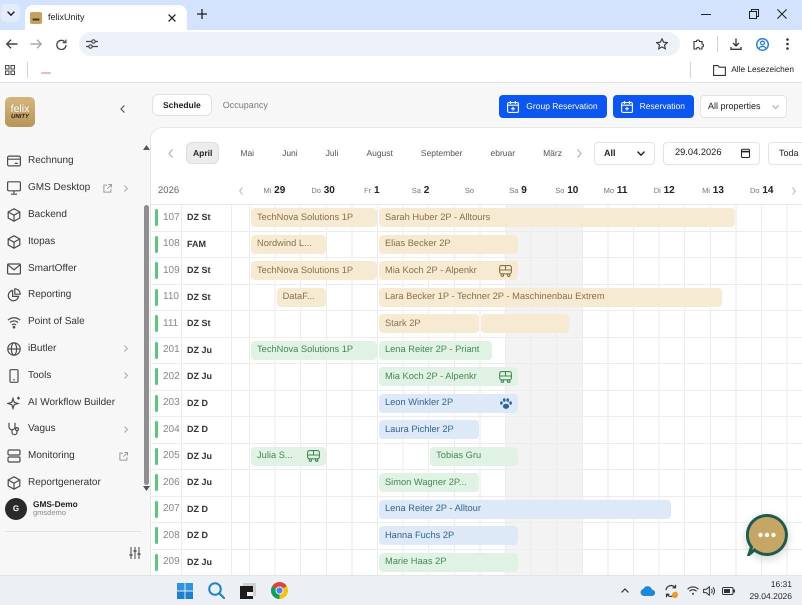 This screenshot has width=802, height=605. Describe the element at coordinates (624, 153) in the screenshot. I see `filter-select: All` at that location.